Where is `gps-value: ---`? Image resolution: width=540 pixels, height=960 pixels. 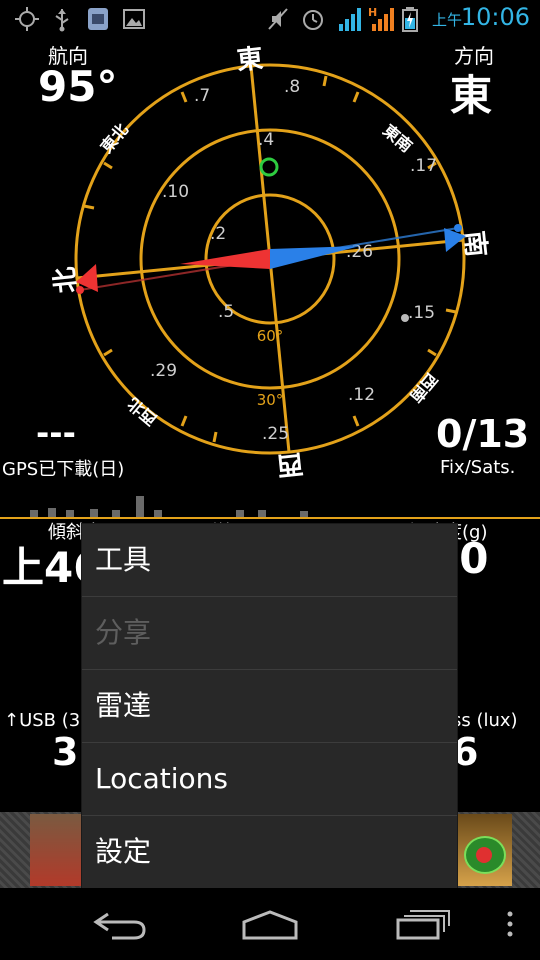
gps-value: --- is located at coordinates (56, 433).